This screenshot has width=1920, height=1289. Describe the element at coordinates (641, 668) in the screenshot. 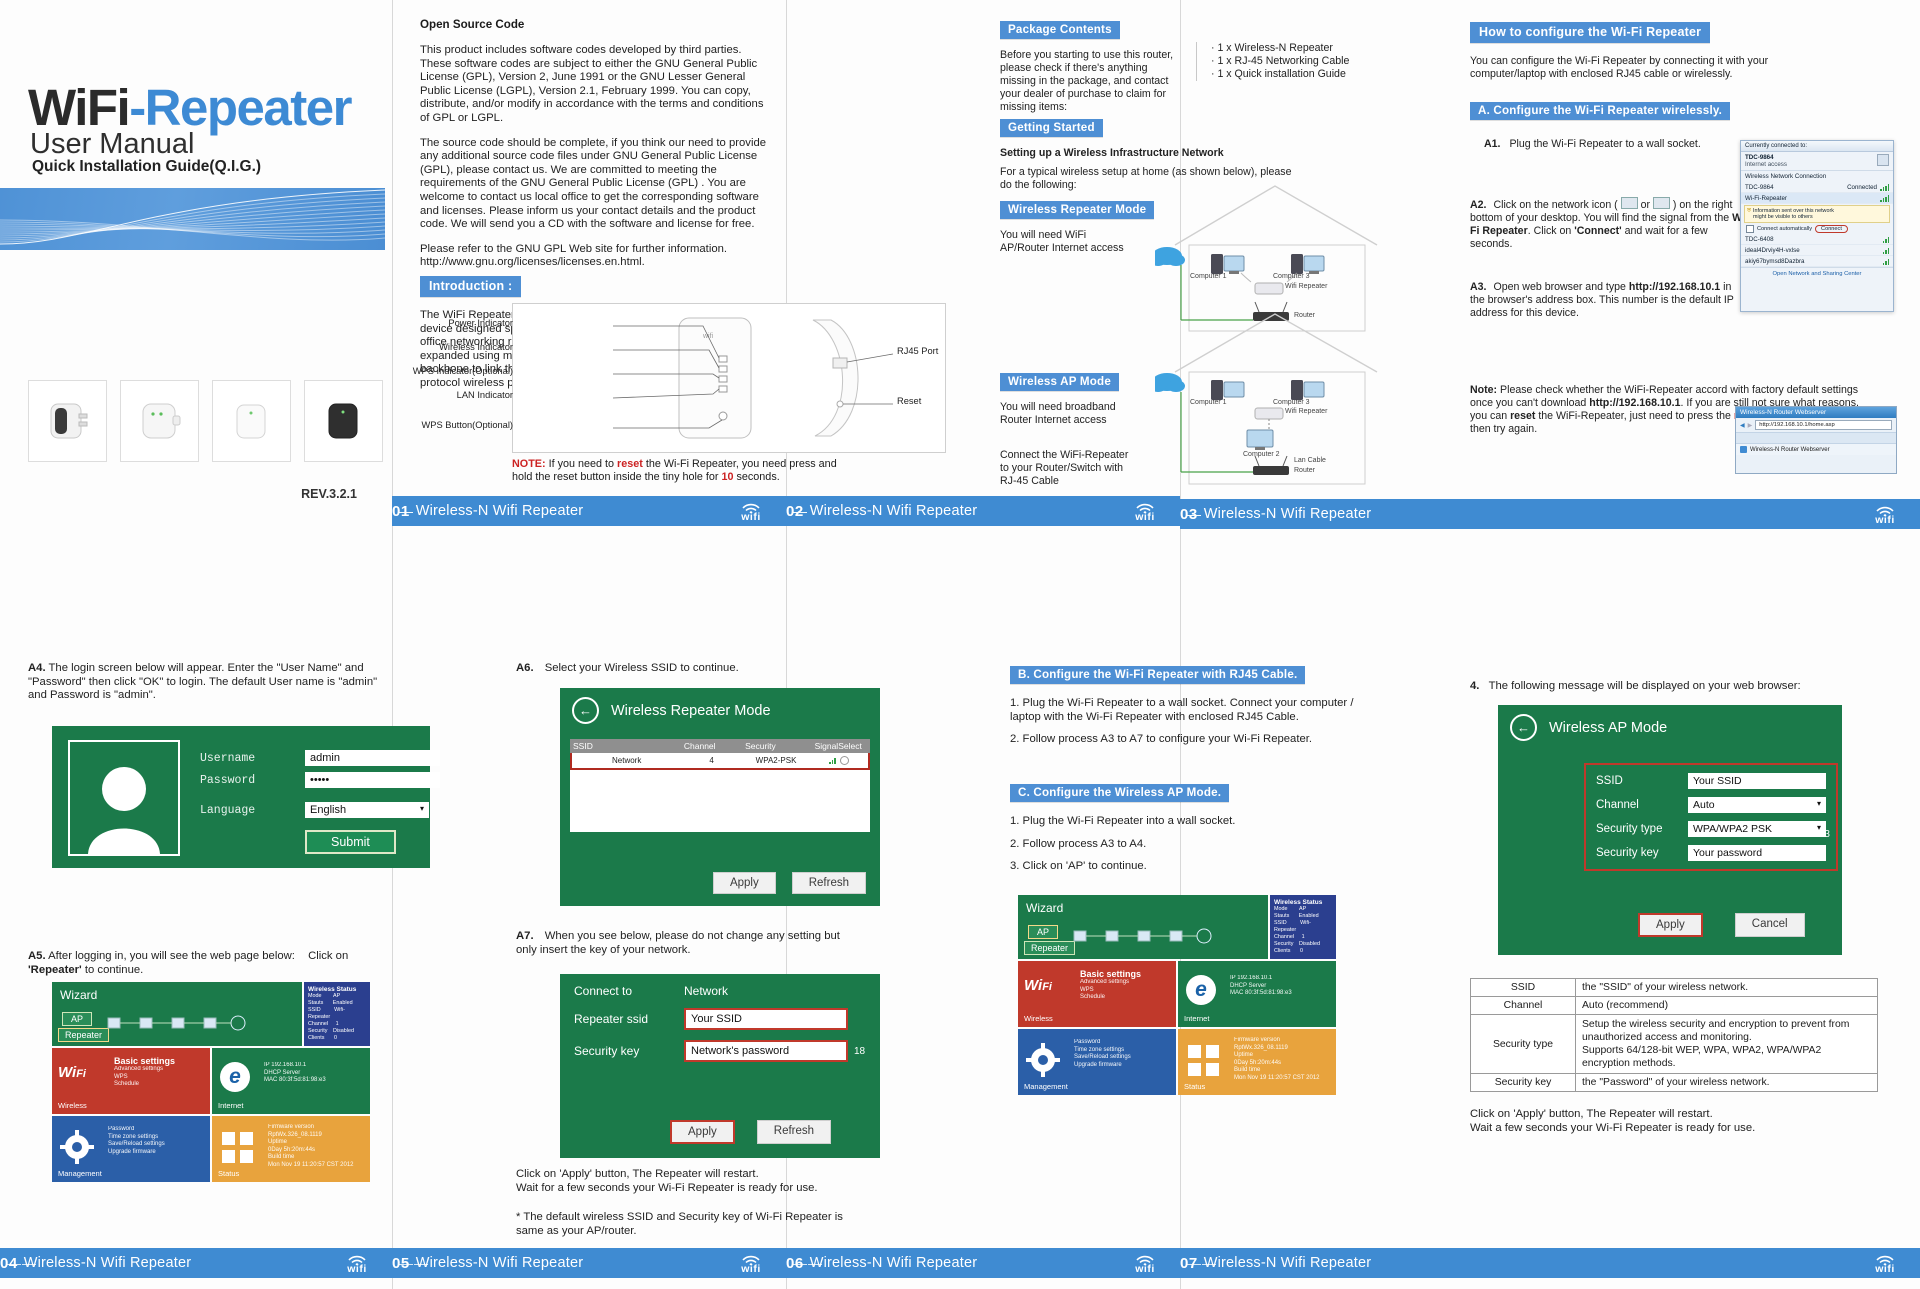

I see `step-a6-text: Select your Wireless SSID to continue.` at that location.